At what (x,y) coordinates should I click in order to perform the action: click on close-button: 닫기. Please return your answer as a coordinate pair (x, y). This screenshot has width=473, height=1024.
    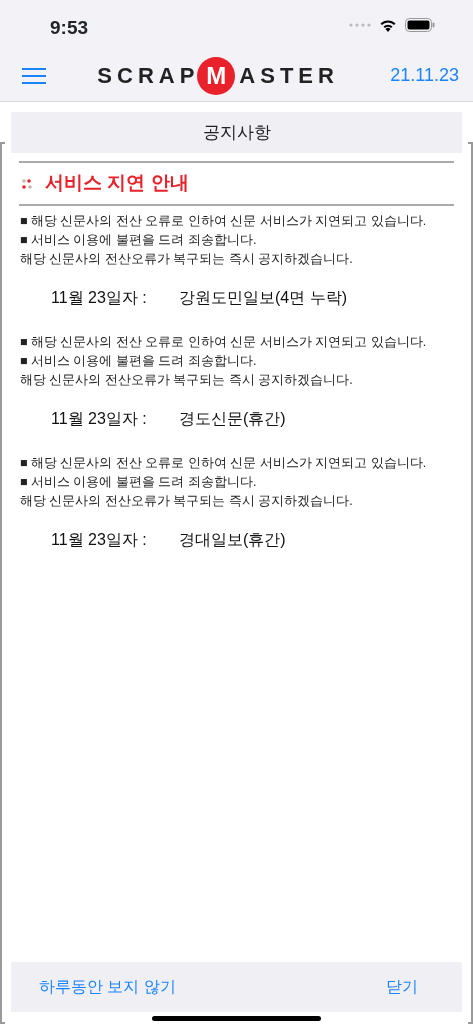
    Looking at the image, I should click on (402, 987).